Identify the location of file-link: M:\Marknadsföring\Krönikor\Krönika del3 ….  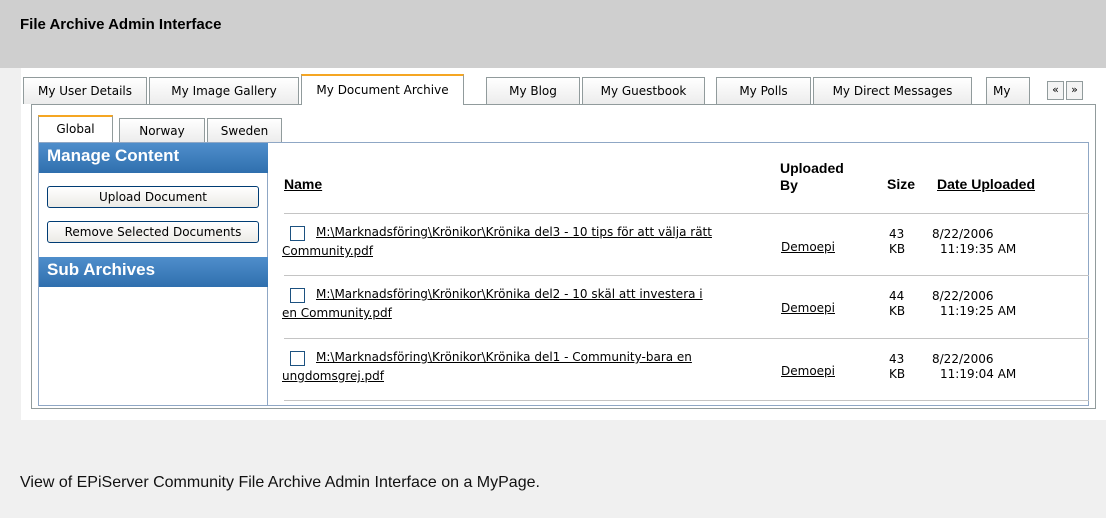
(514, 232).